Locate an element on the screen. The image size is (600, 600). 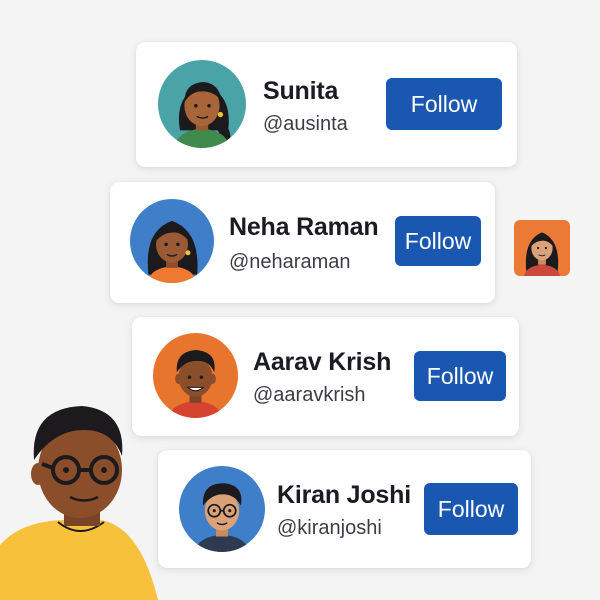
suggestion-card: Aarav Krish @aaravkrish Follow is located at coordinates (325, 376).